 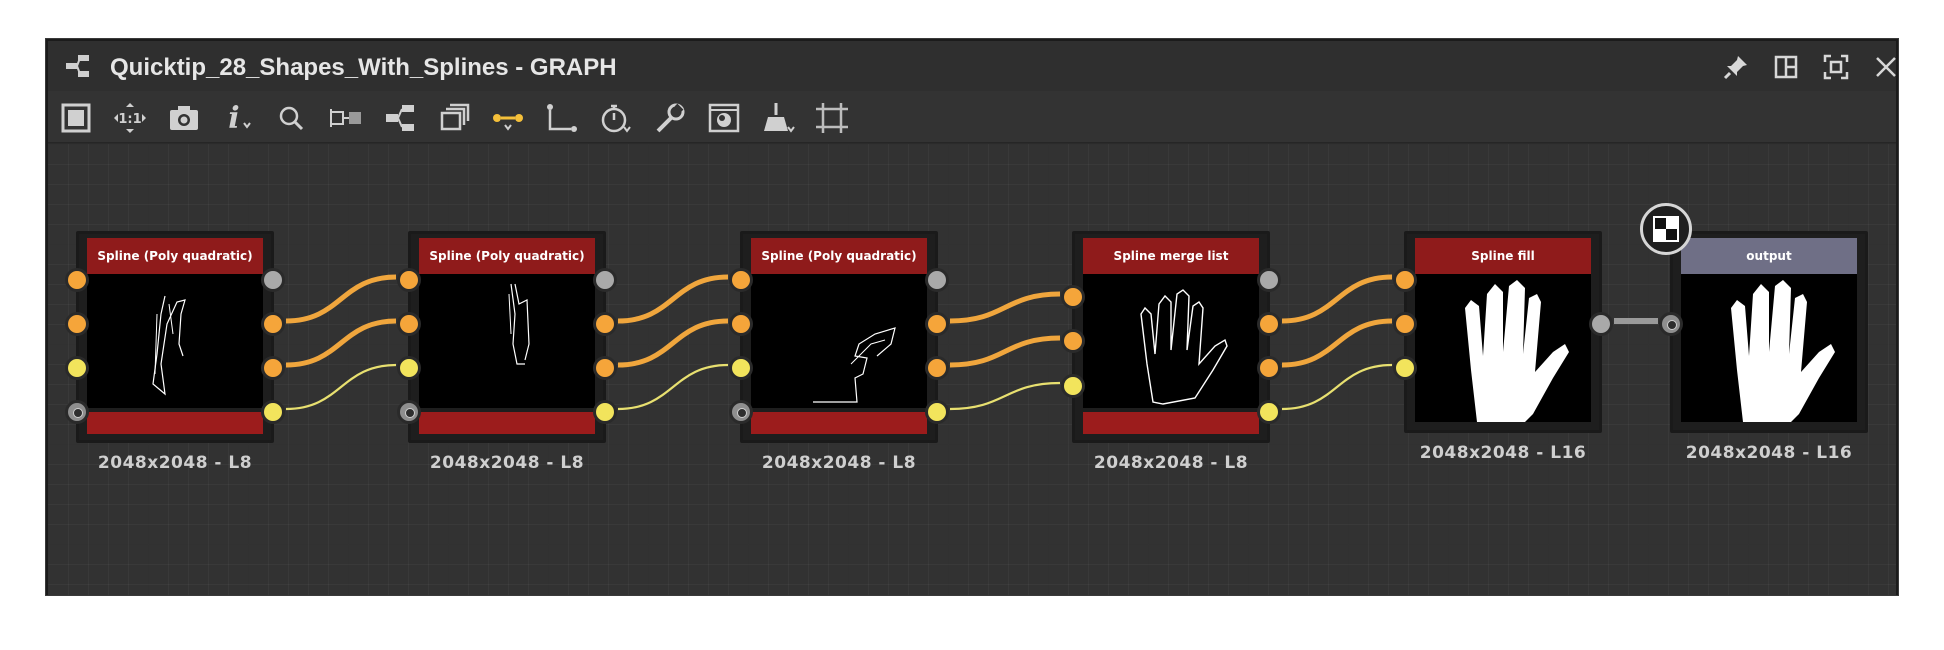 I want to click on link-style-icon, so click(x=508, y=118).